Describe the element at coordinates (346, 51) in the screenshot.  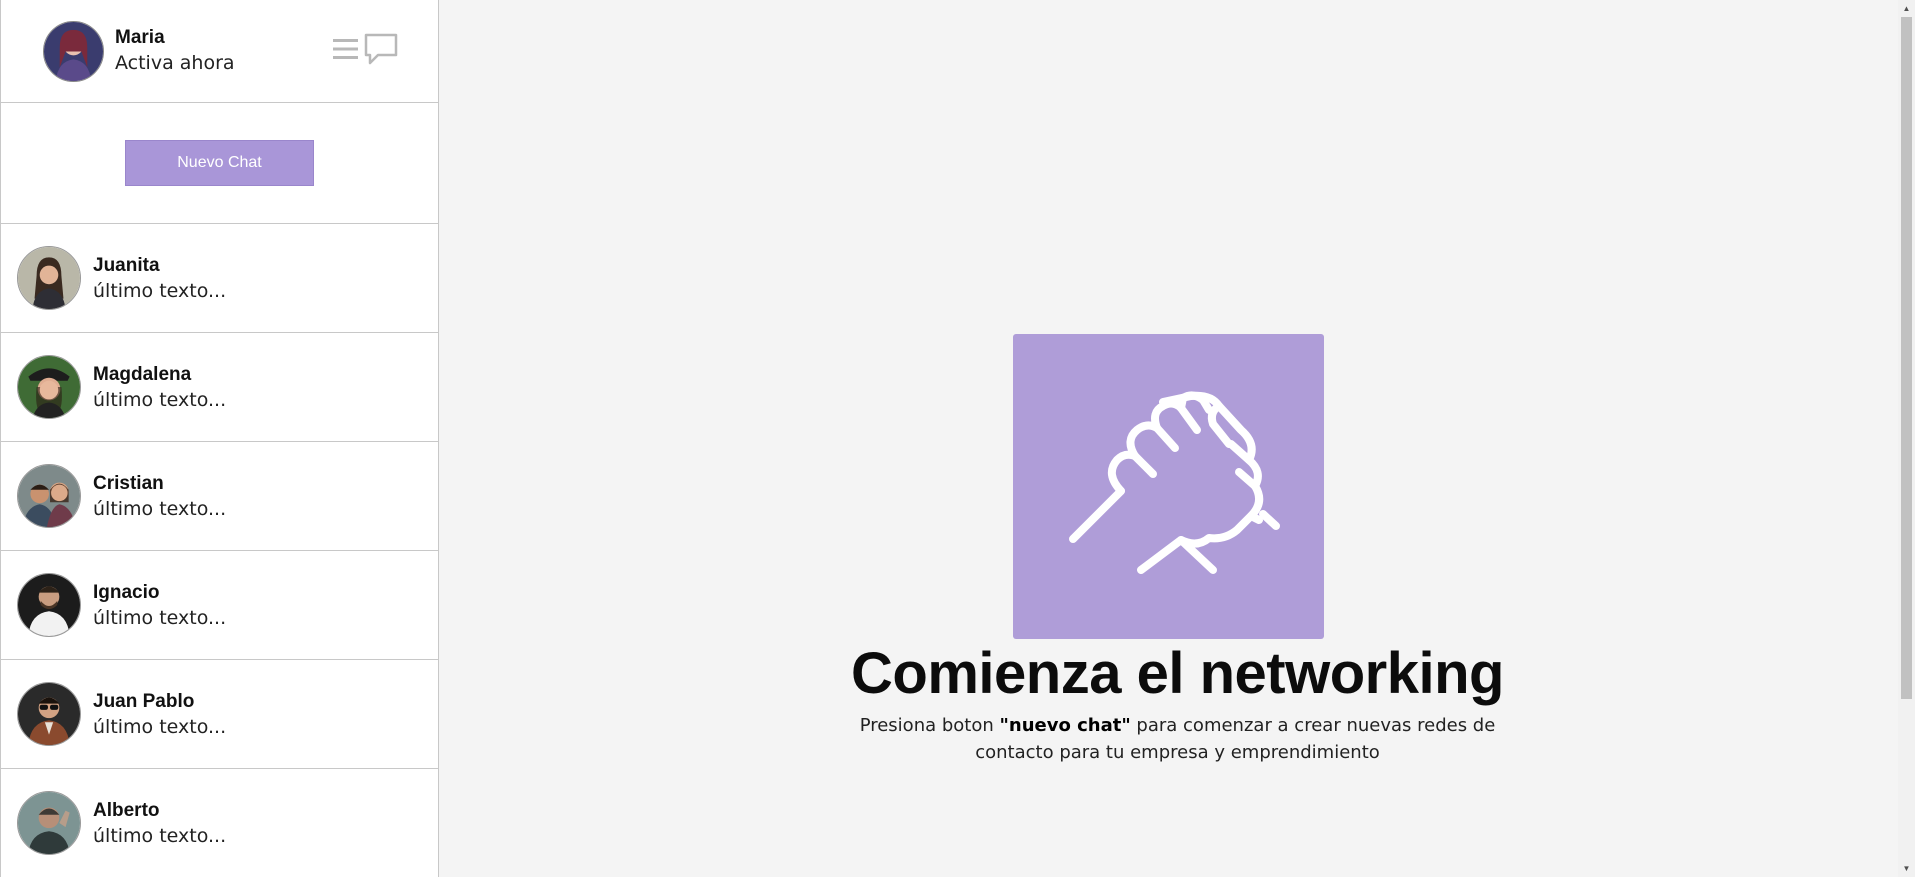
I see `menu-icon` at that location.